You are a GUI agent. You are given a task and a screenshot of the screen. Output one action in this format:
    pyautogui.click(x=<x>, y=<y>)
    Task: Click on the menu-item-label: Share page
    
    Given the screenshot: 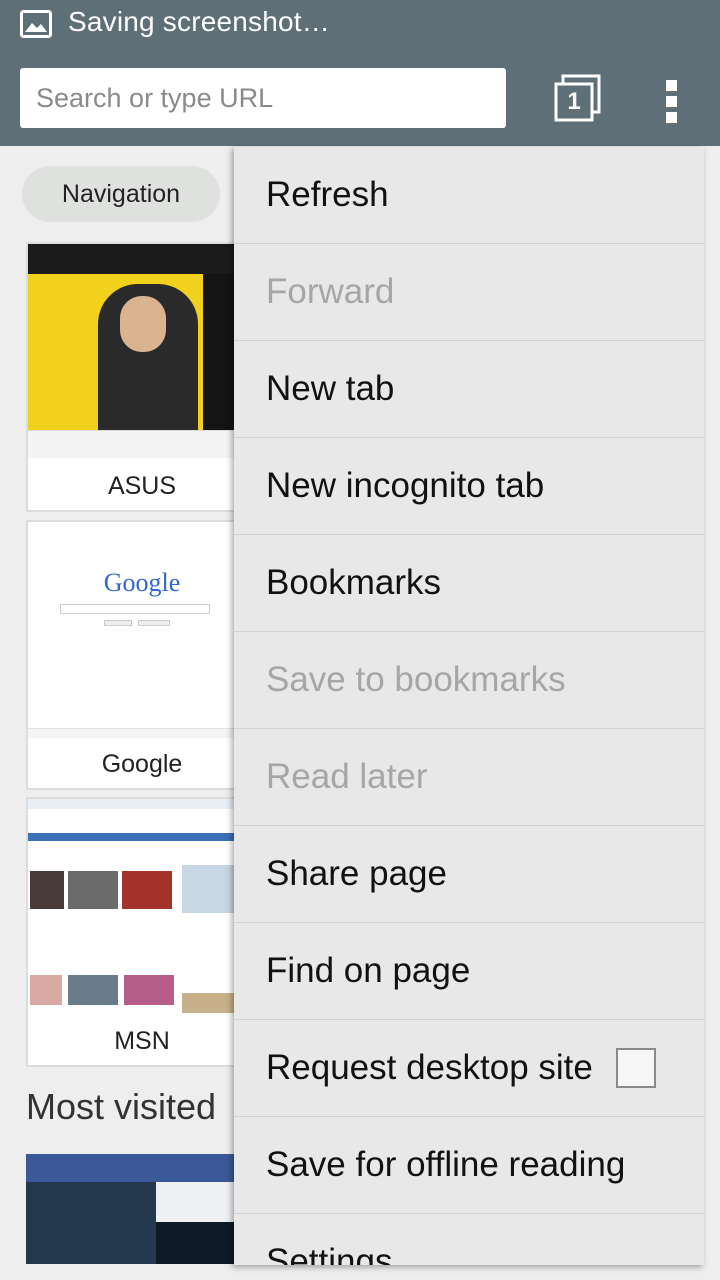 What is the action you would take?
    pyautogui.click(x=356, y=873)
    